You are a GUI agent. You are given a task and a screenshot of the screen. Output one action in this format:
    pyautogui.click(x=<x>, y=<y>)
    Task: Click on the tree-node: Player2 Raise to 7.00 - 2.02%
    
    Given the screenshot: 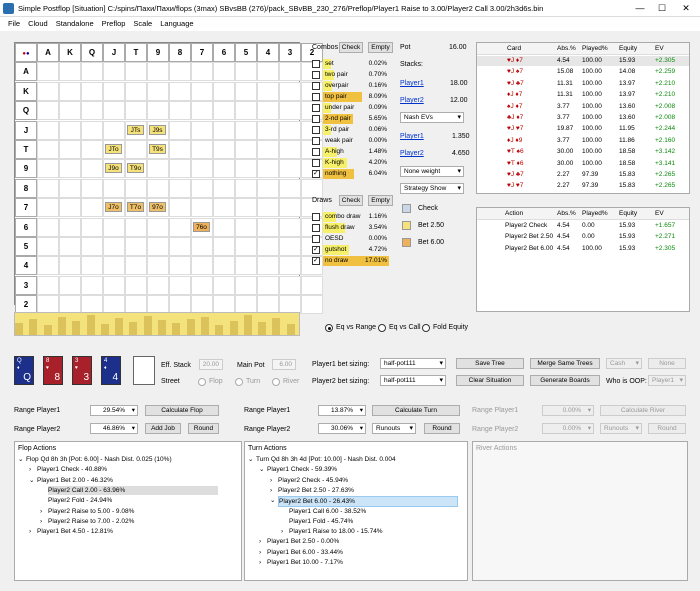 What is the action you would take?
    pyautogui.click(x=91, y=521)
    